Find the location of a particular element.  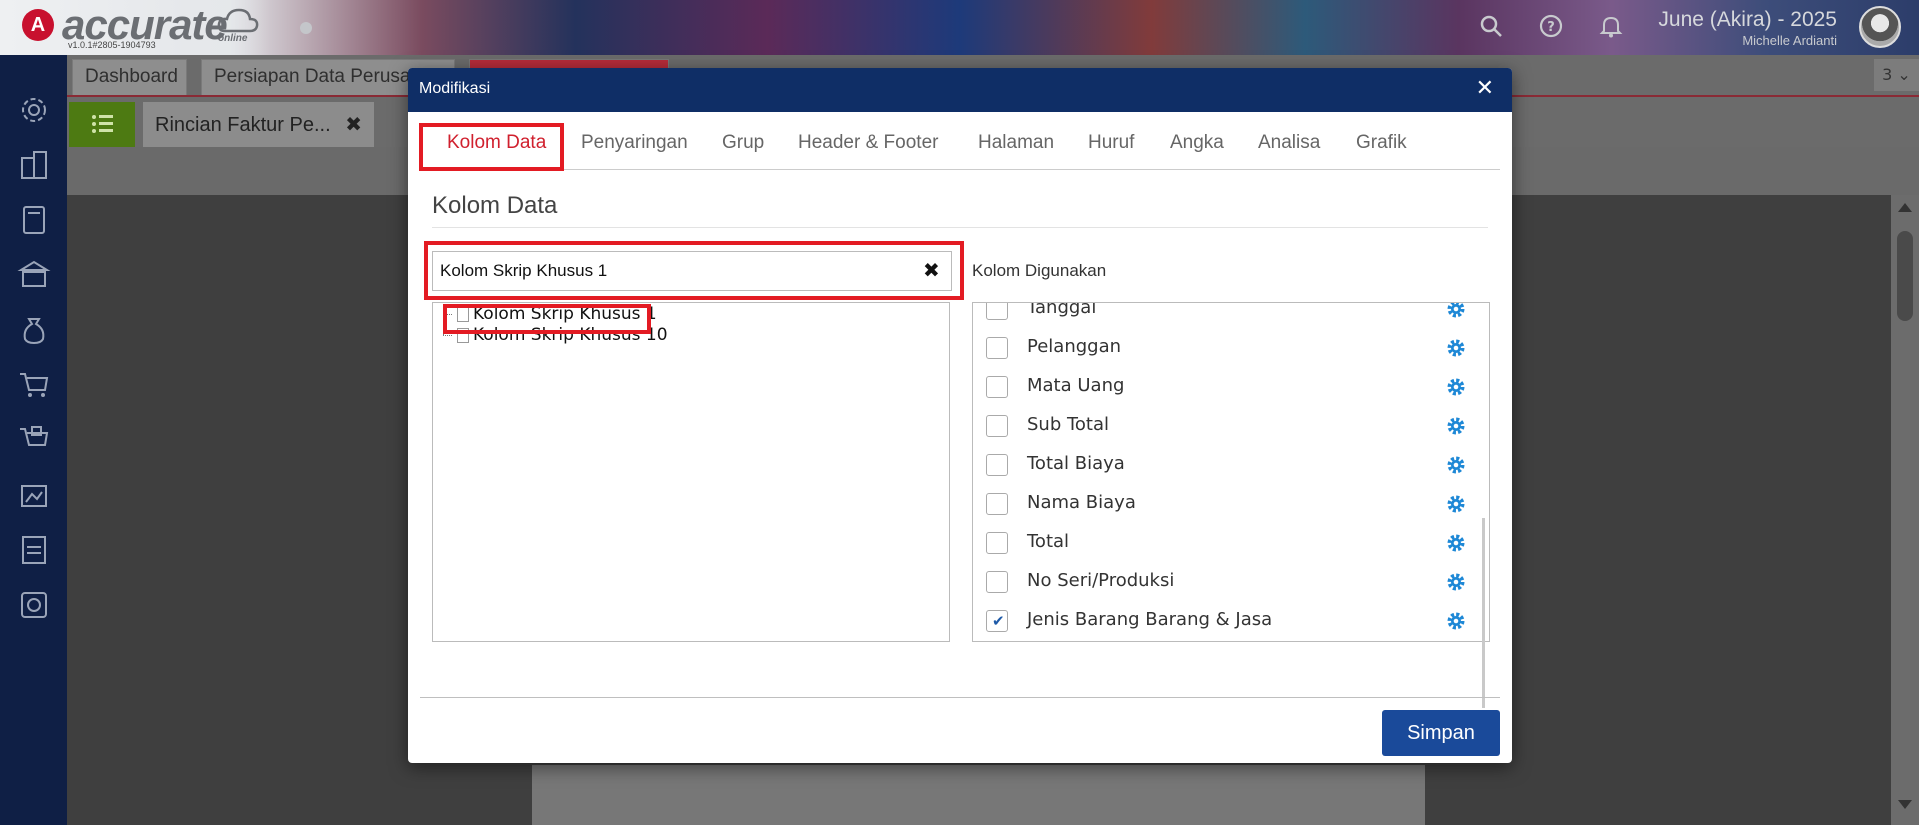

user-name: June (Akira) - 2025 is located at coordinates (1747, 20).